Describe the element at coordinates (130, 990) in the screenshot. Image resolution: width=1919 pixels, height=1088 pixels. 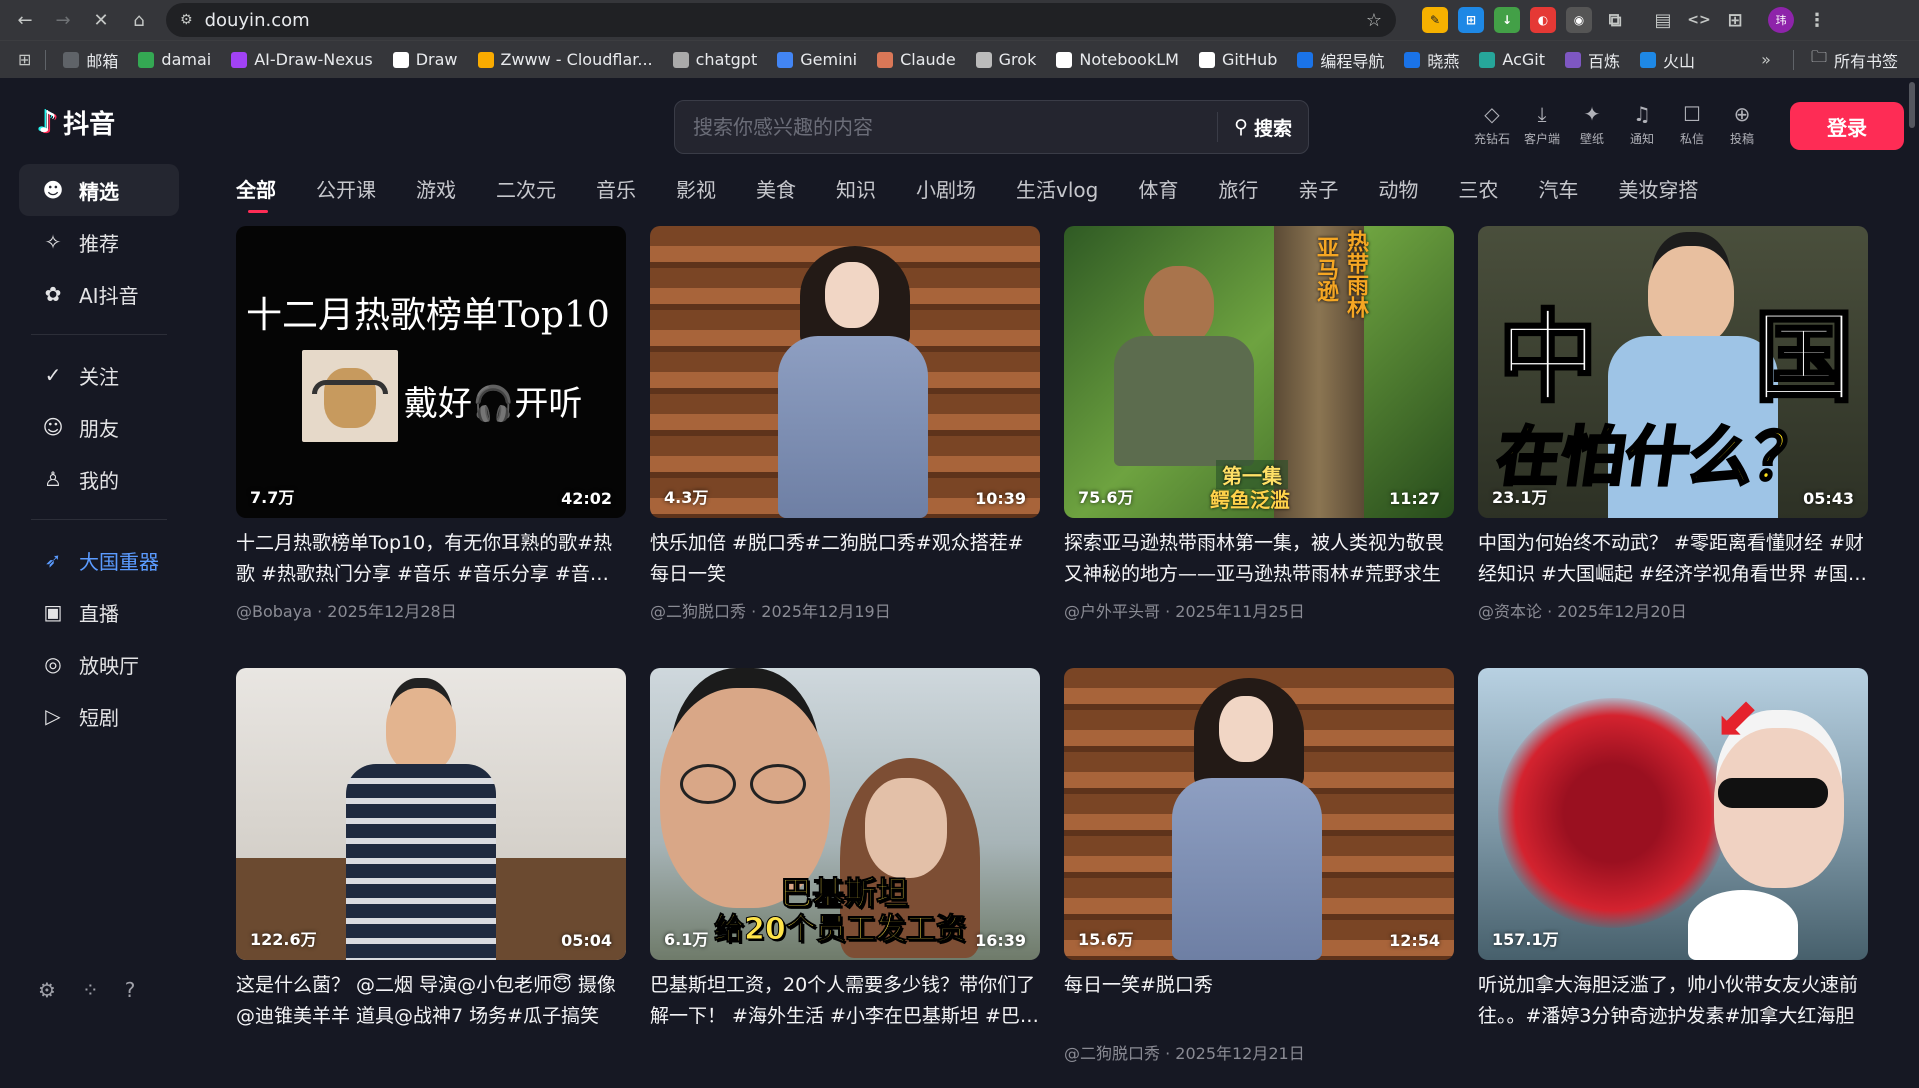
I see `help-icon: ?` at that location.